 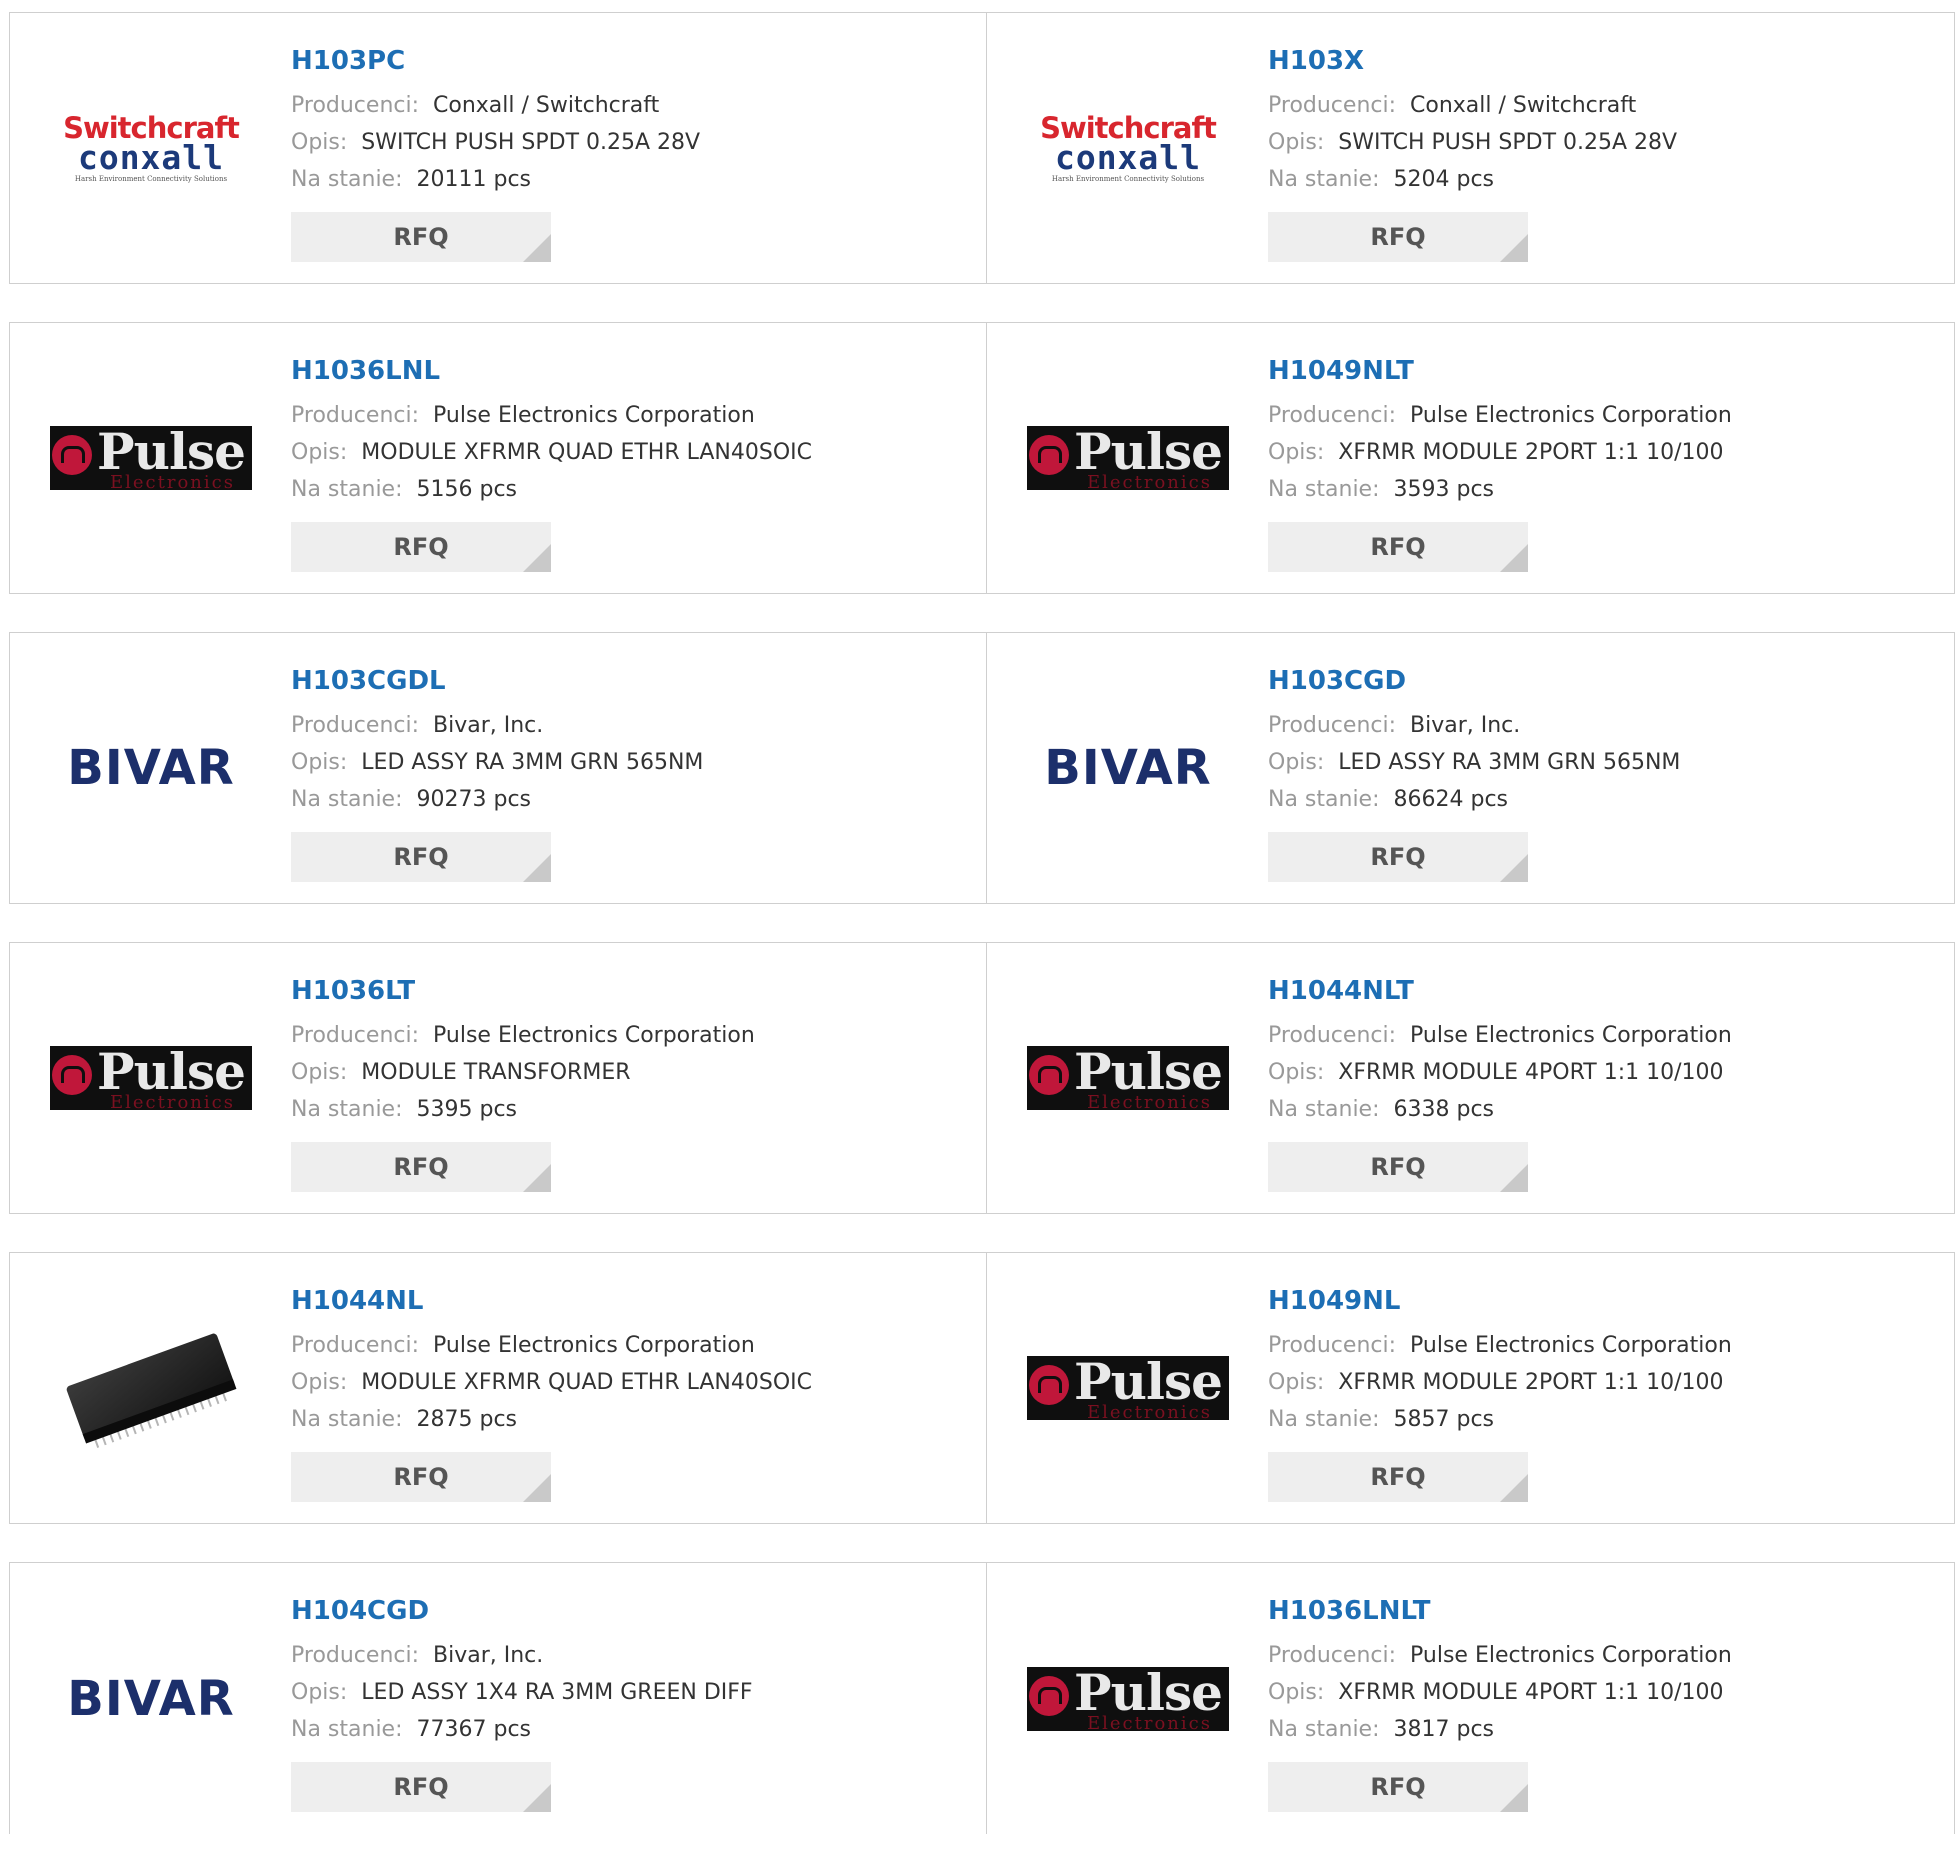 What do you see at coordinates (495, 61) in the screenshot?
I see `part-number-link: H103PC` at bounding box center [495, 61].